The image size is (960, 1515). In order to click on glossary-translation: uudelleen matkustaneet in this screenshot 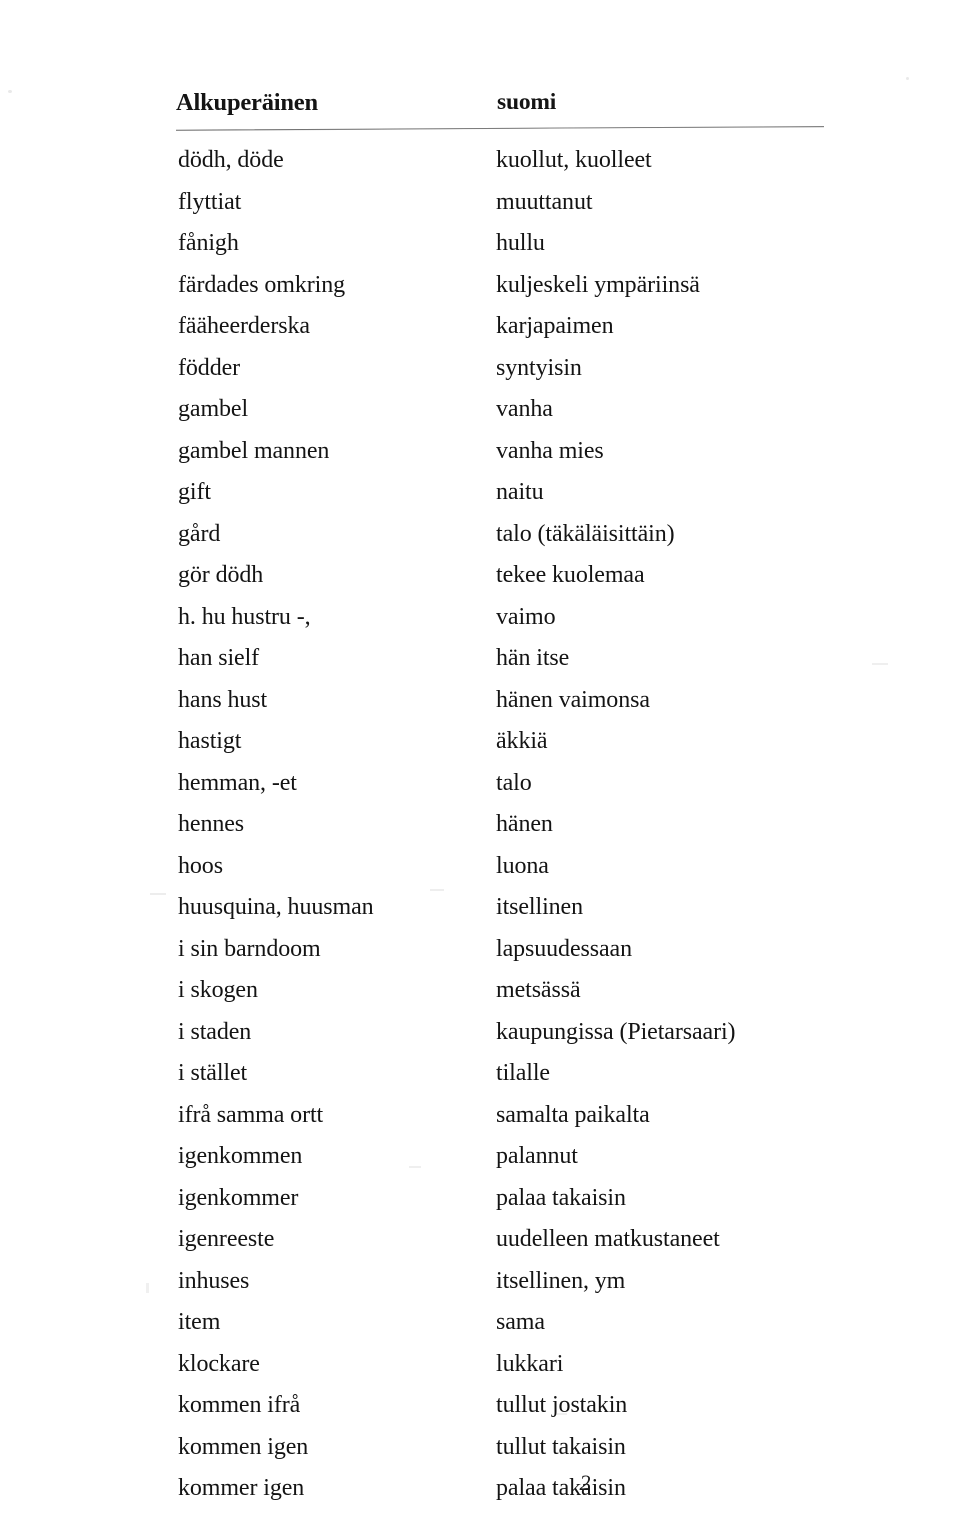, I will do `click(608, 1239)`.